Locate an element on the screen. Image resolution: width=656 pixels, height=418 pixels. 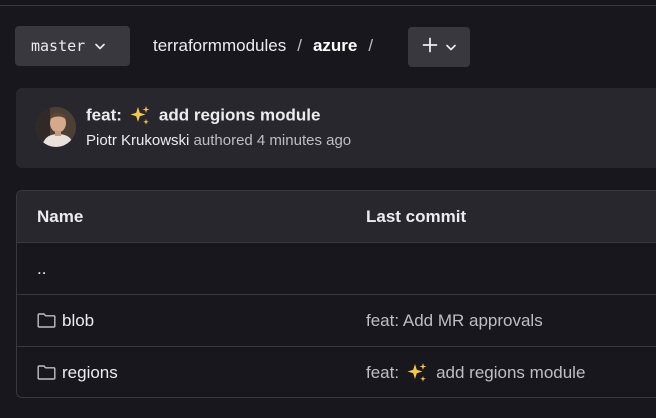
breadcrumb: terraformmodules / azure / is located at coordinates (268, 46).